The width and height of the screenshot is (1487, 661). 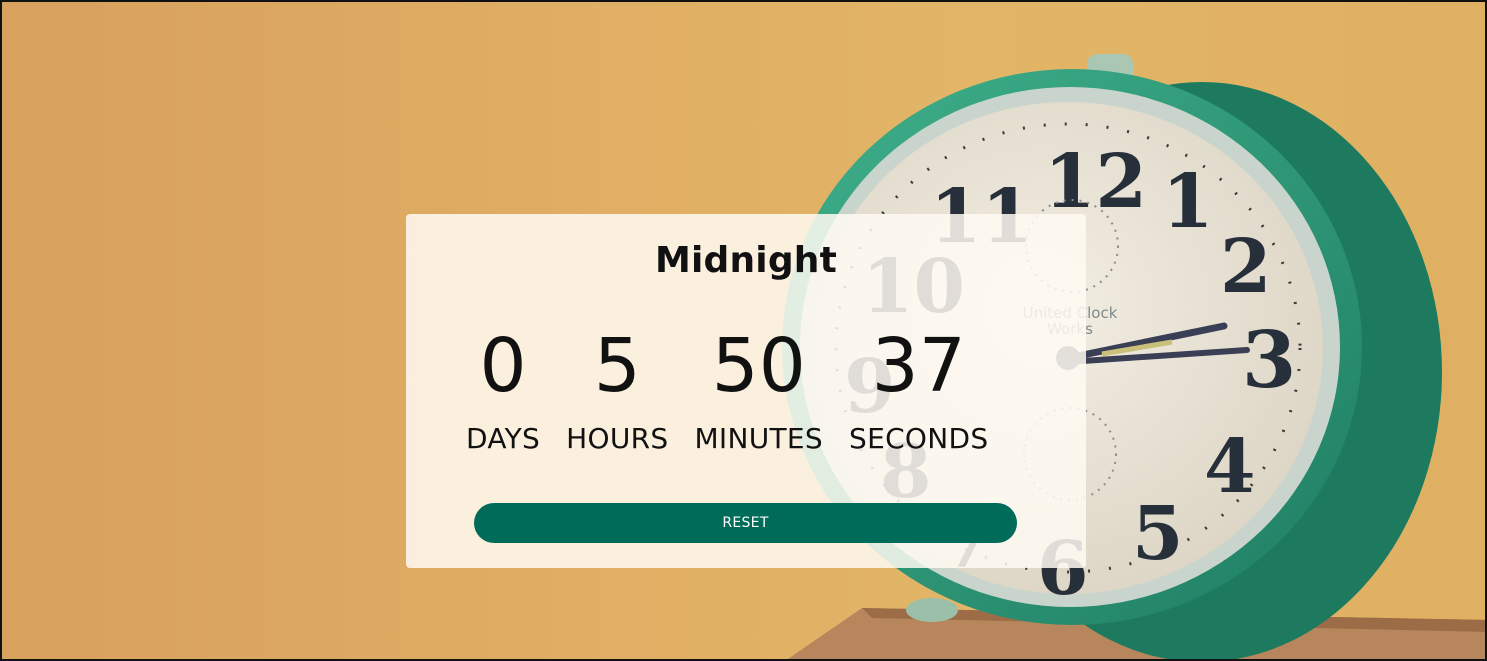 I want to click on clock-numeral-12: 12, so click(x=1095, y=182).